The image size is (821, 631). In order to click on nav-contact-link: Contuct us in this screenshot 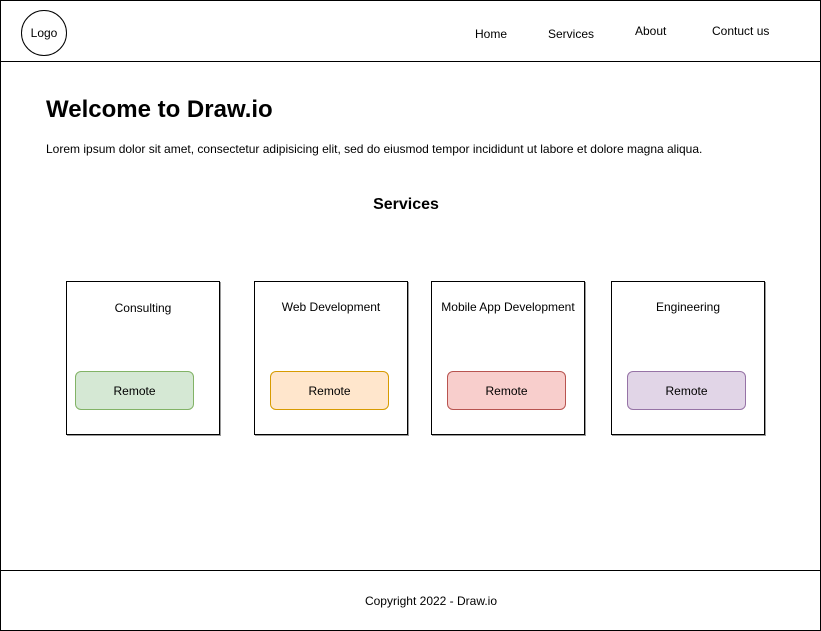, I will do `click(740, 31)`.